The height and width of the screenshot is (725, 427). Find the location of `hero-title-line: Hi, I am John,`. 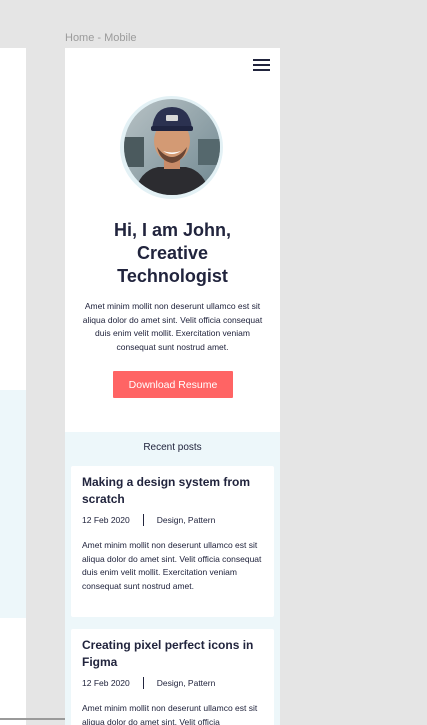

hero-title-line: Hi, I am John, is located at coordinates (172, 230).